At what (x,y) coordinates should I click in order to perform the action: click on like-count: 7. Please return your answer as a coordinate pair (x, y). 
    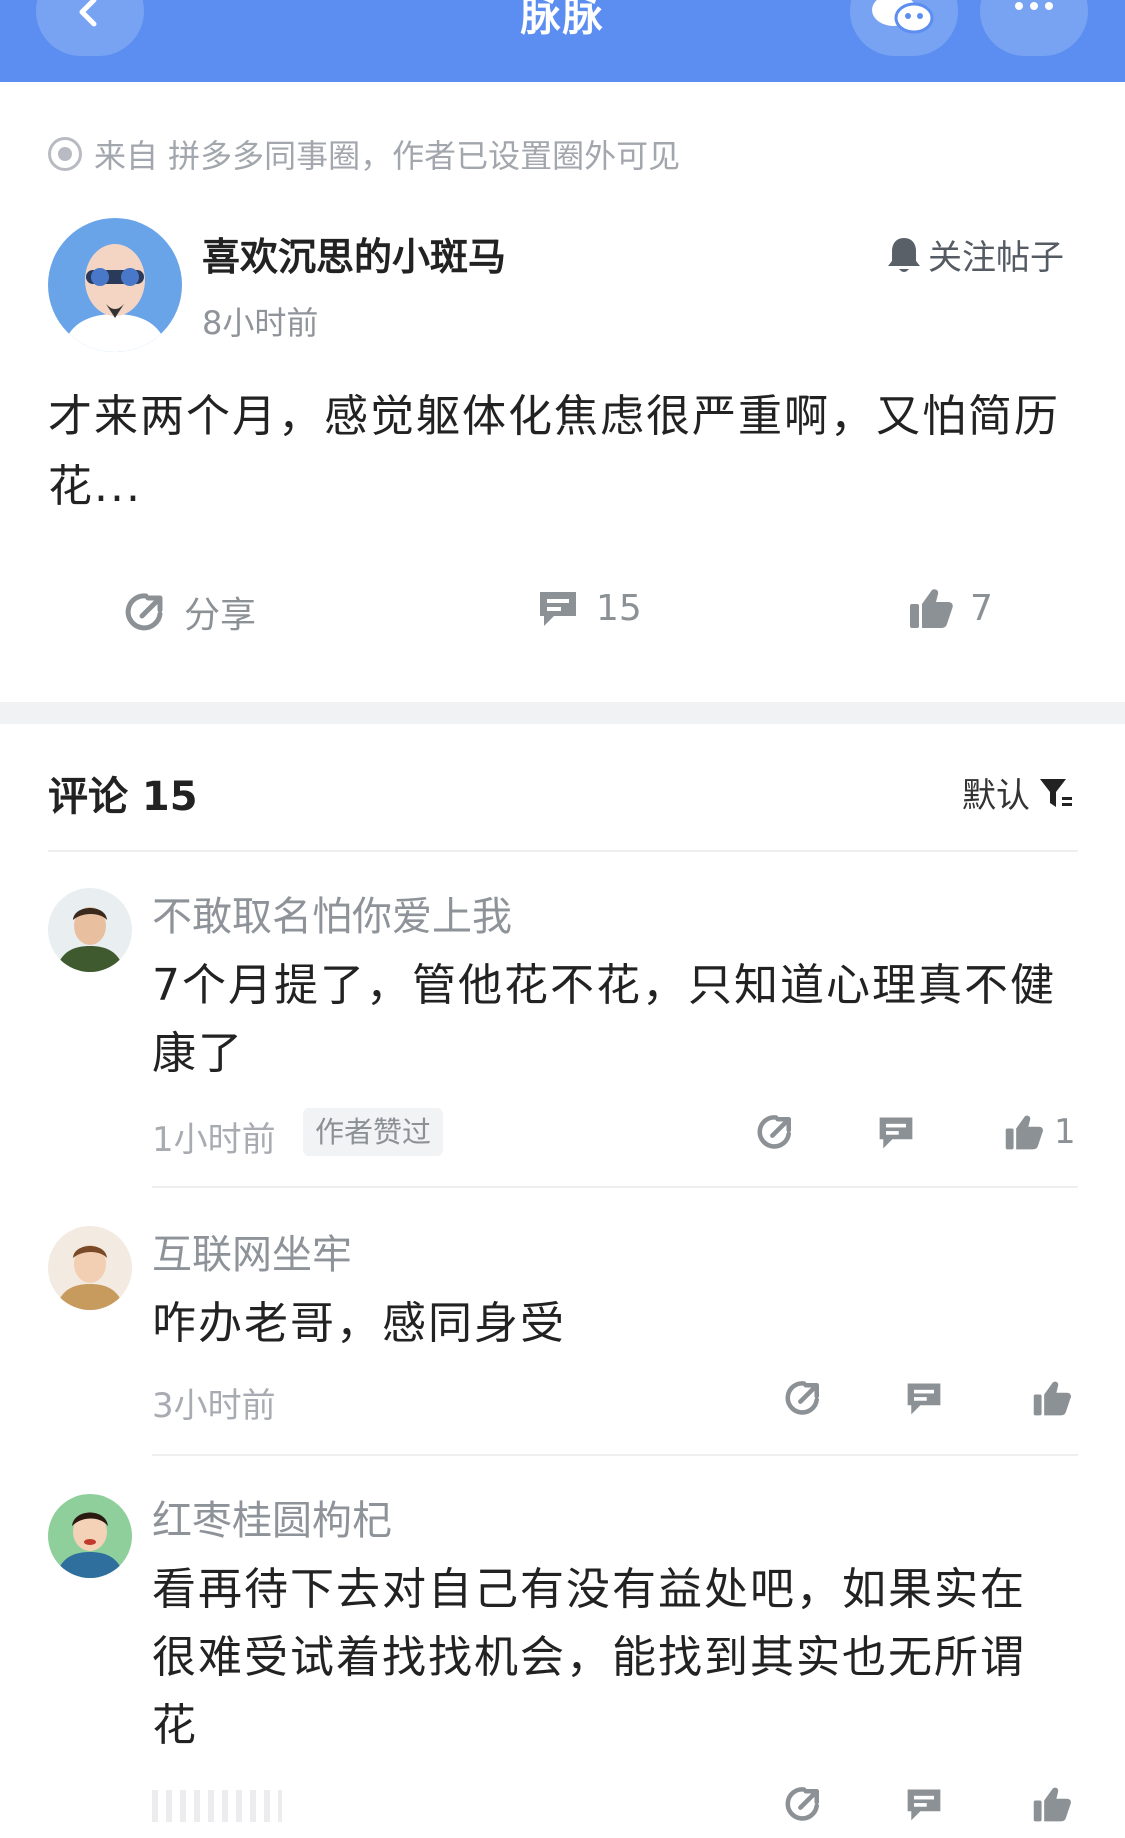
    Looking at the image, I should click on (981, 608).